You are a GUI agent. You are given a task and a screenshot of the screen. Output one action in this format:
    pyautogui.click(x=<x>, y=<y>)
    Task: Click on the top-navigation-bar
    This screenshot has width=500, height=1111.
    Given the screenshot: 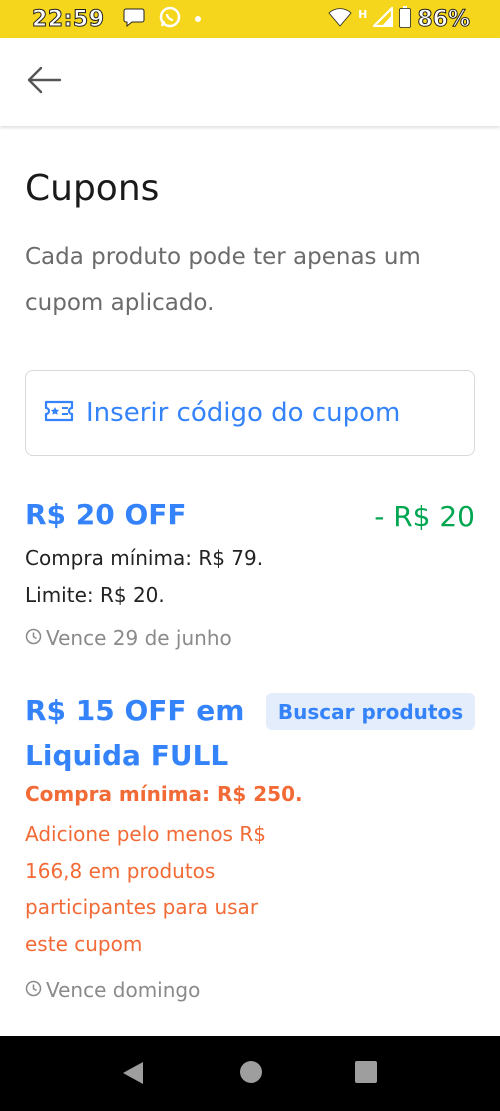 What is the action you would take?
    pyautogui.click(x=250, y=82)
    